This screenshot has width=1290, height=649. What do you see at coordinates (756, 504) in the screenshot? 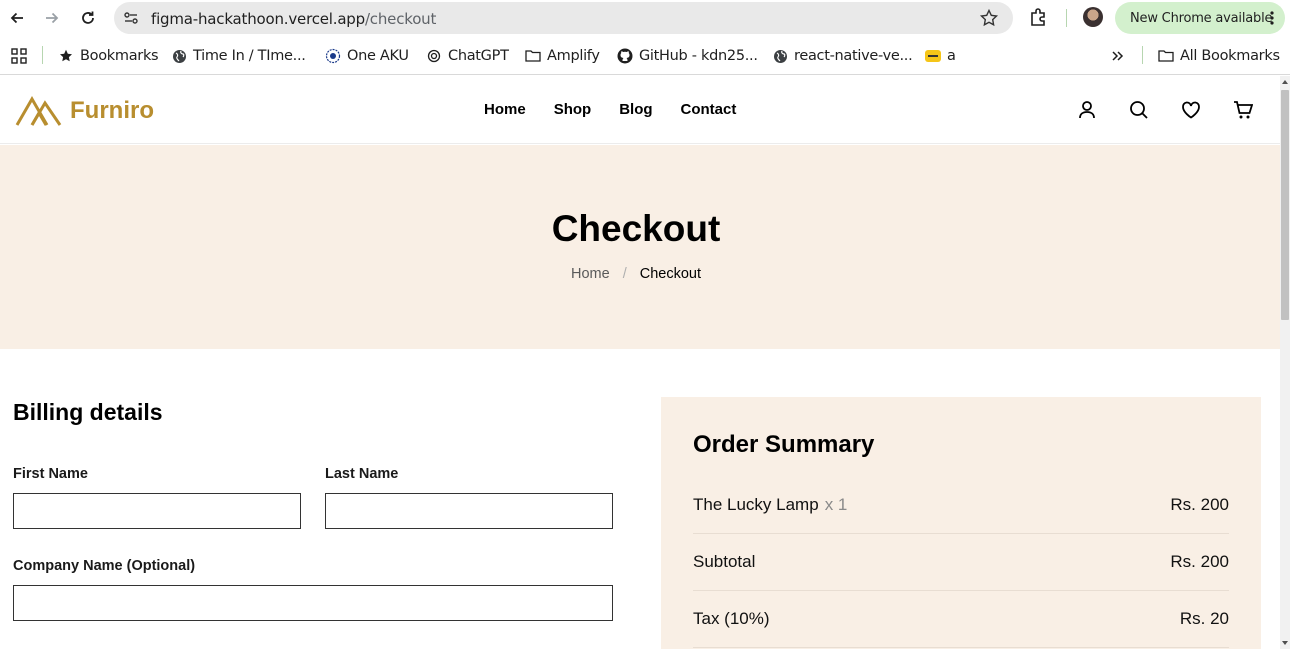
I see `item-name: The Lucky Lamp` at bounding box center [756, 504].